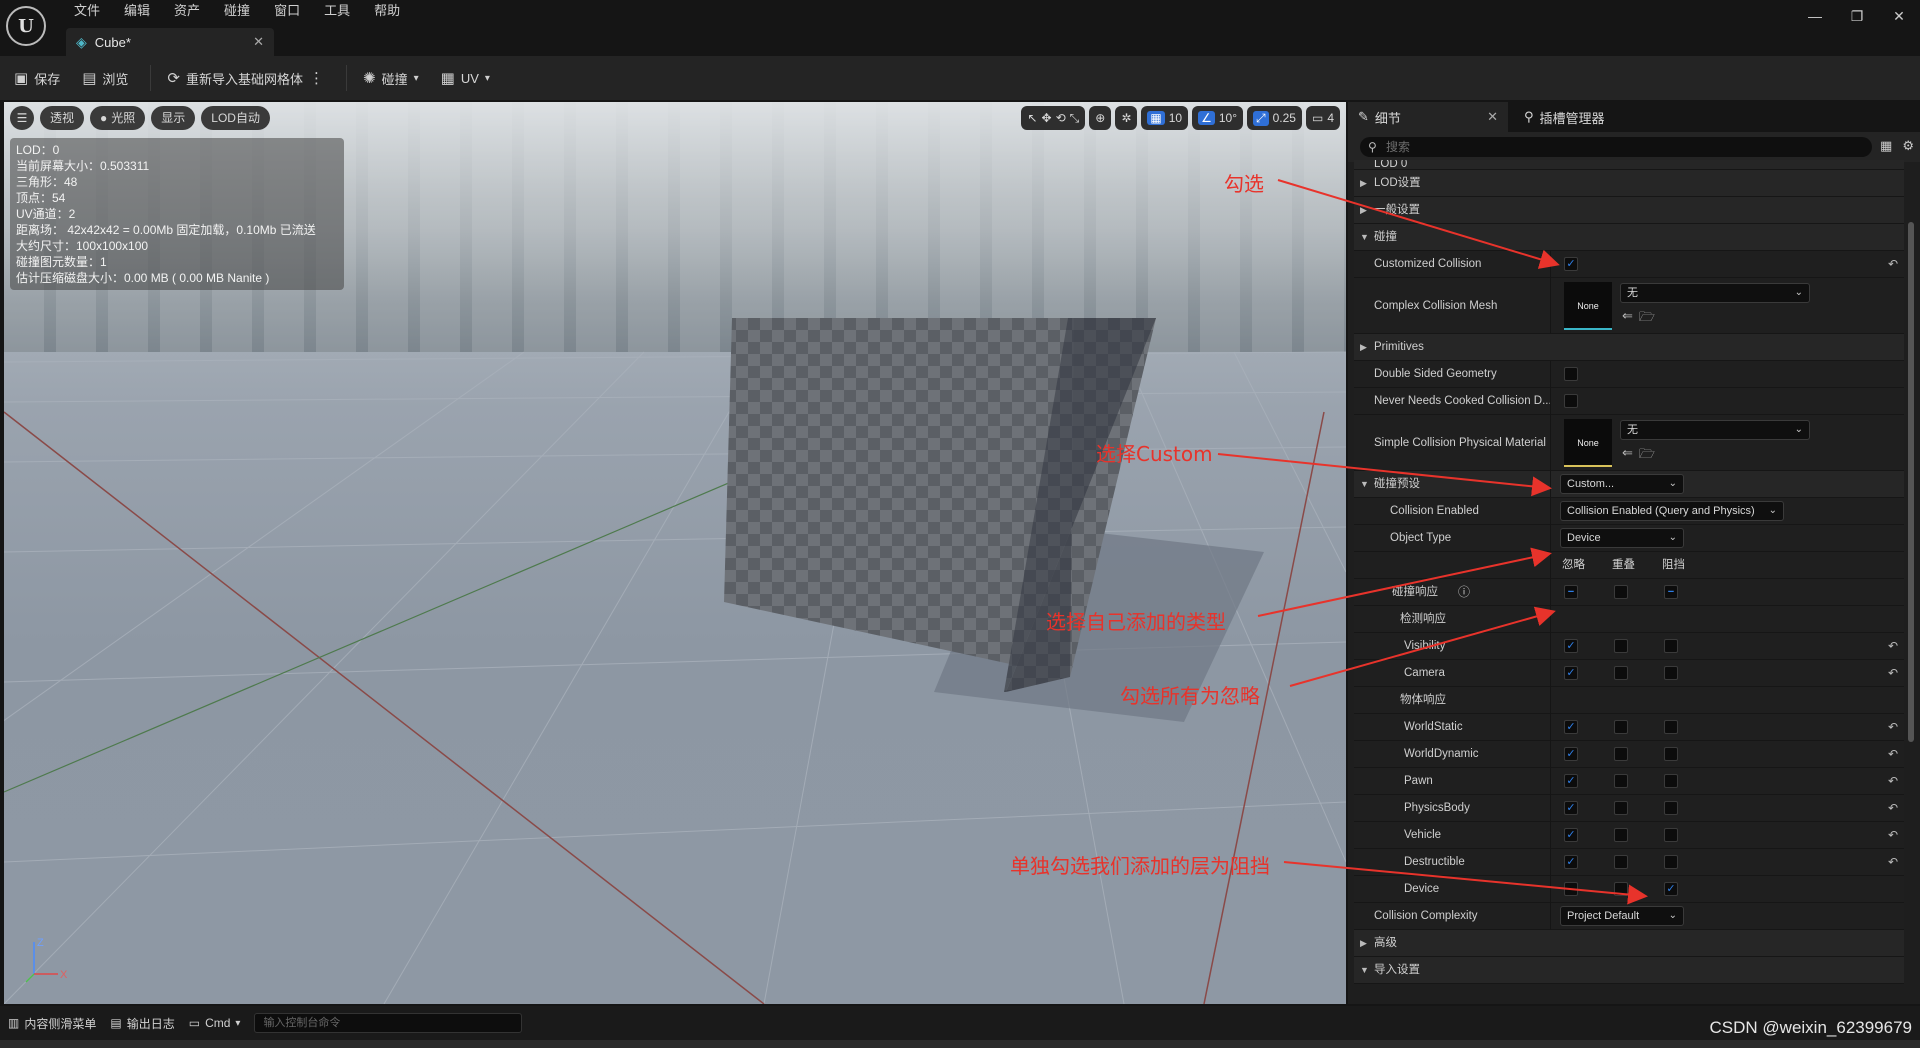  I want to click on viewport-menu-button: ☰, so click(22, 118).